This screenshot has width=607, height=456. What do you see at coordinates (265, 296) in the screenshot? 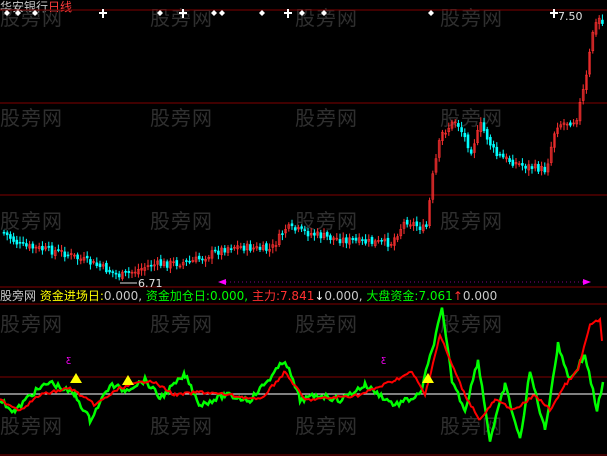
I see `main-force-label: 主力:` at bounding box center [265, 296].